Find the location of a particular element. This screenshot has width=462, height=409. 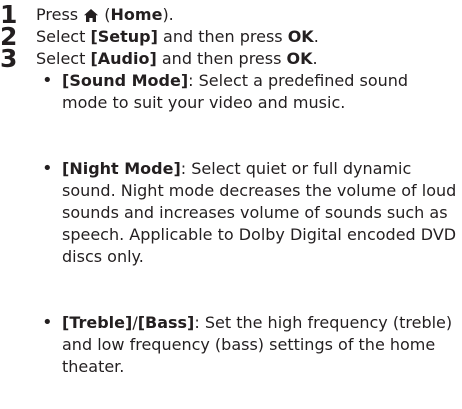

setting-term: [Treble] is located at coordinates (97, 322).